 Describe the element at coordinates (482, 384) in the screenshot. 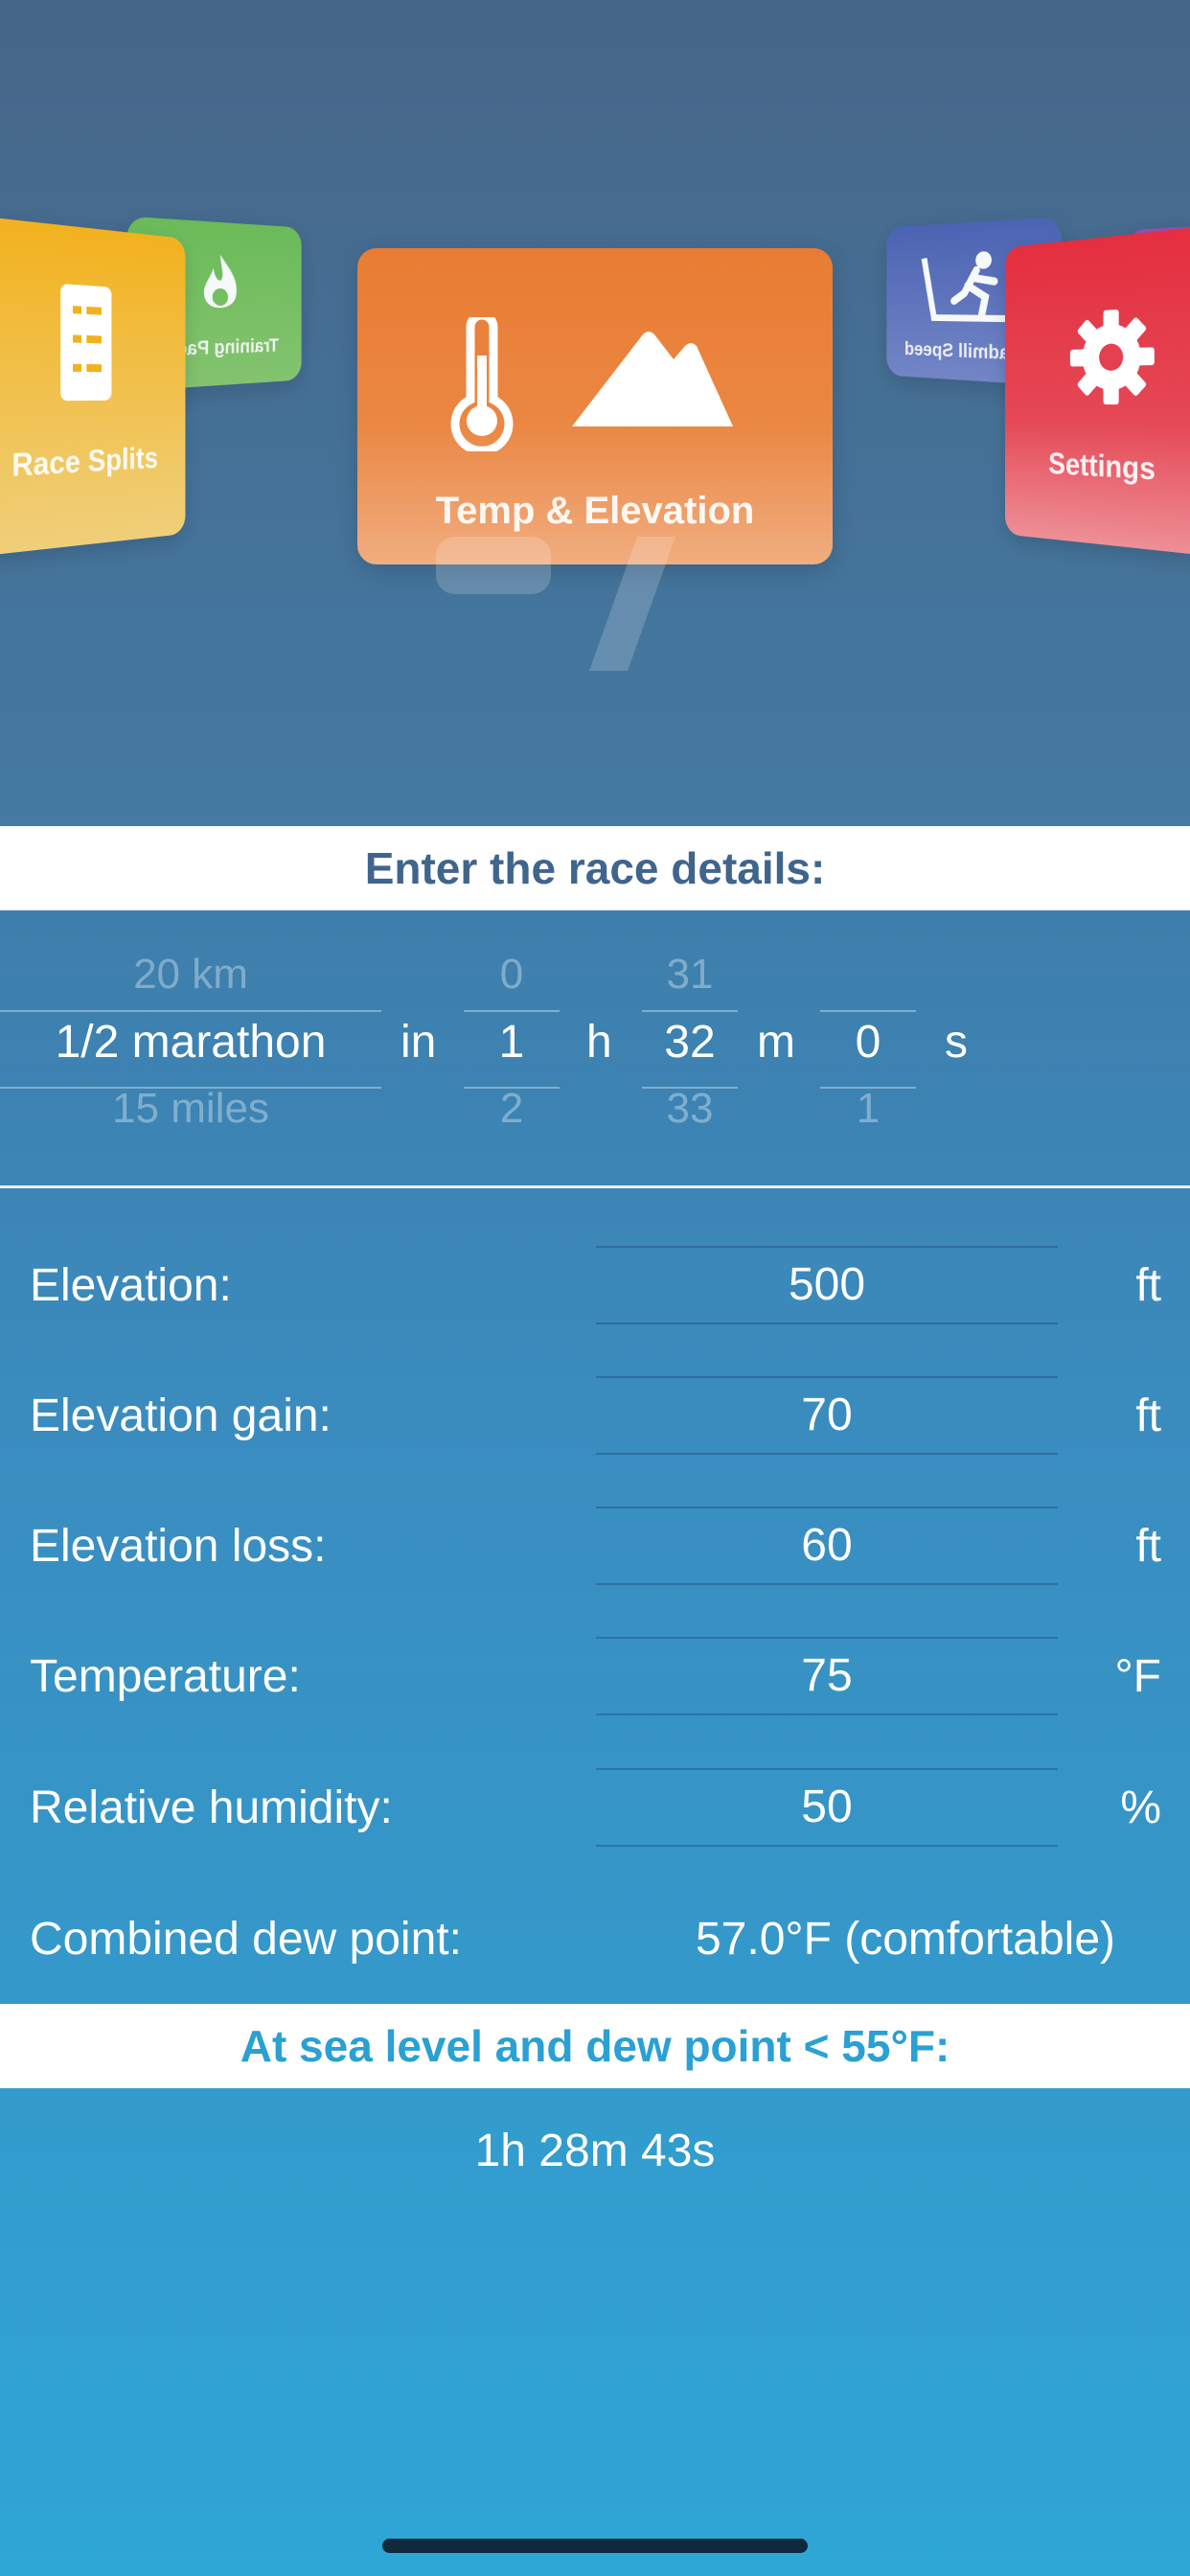

I see `thermometer-icon` at that location.